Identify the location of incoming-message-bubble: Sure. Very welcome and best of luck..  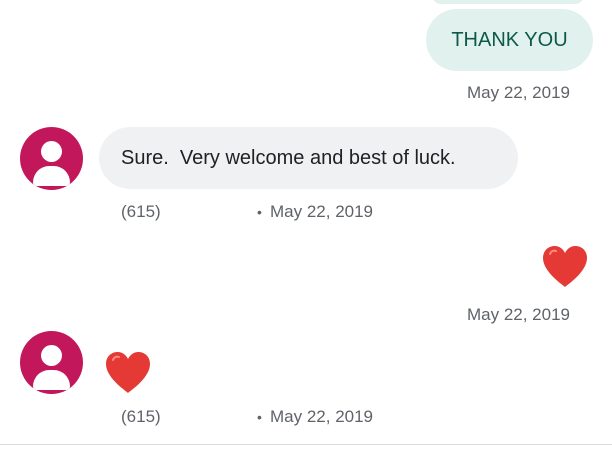
(308, 158).